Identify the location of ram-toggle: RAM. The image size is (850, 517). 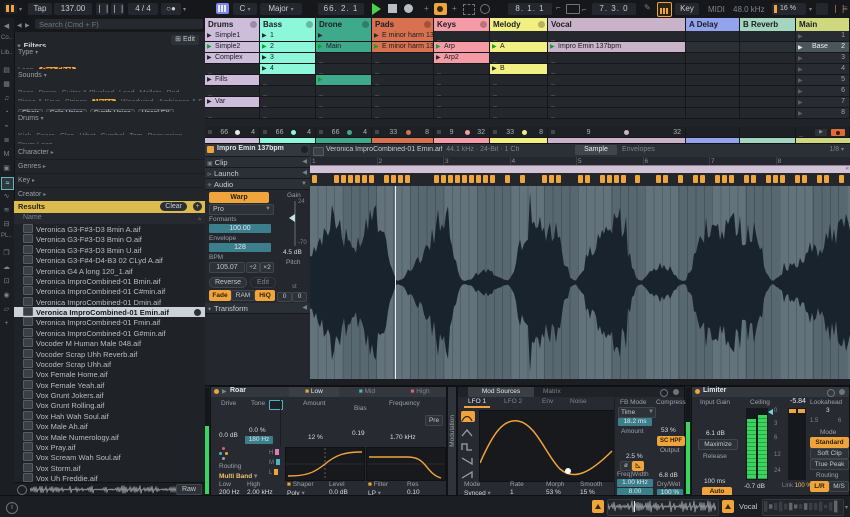
(243, 295).